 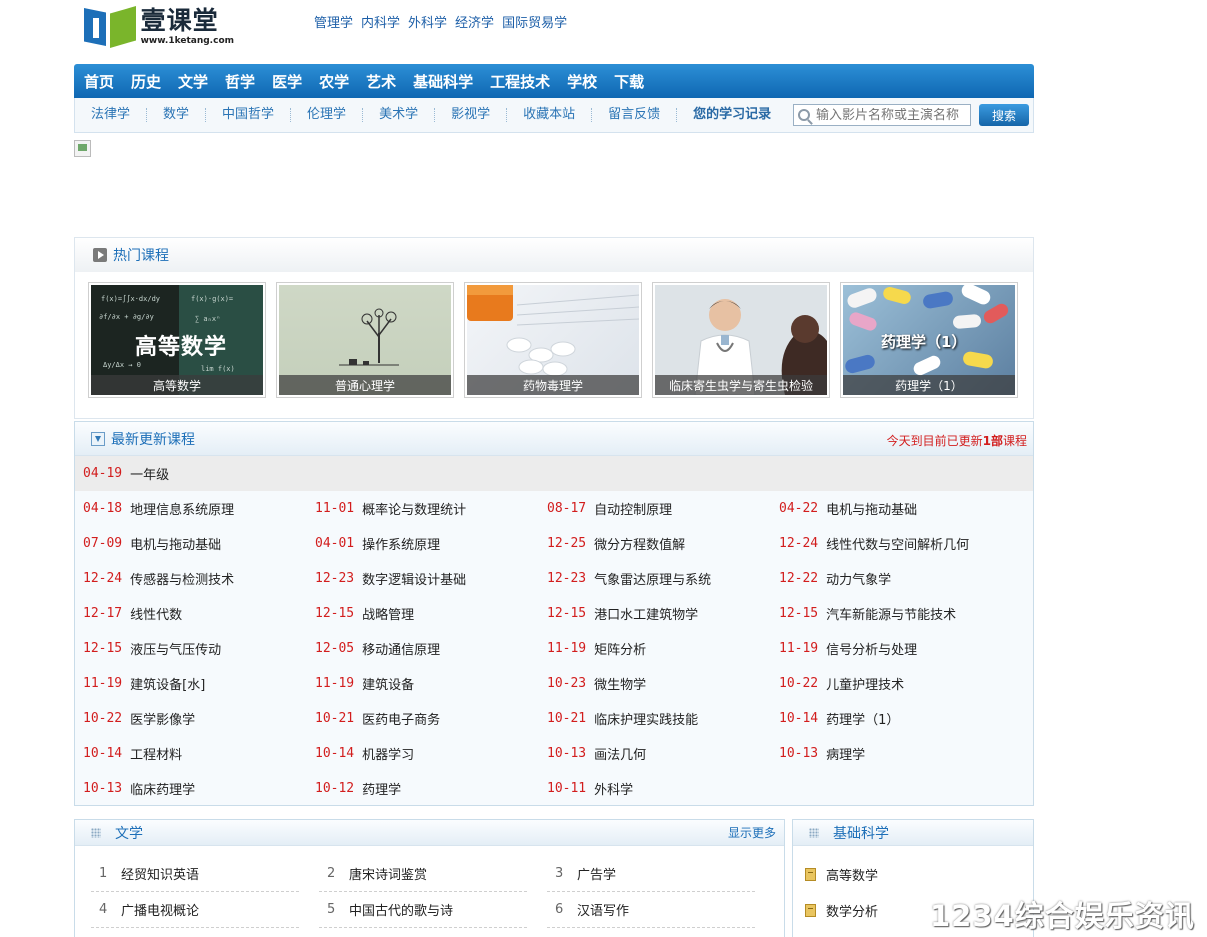 I want to click on main-nav-item: 学校, so click(x=582, y=81).